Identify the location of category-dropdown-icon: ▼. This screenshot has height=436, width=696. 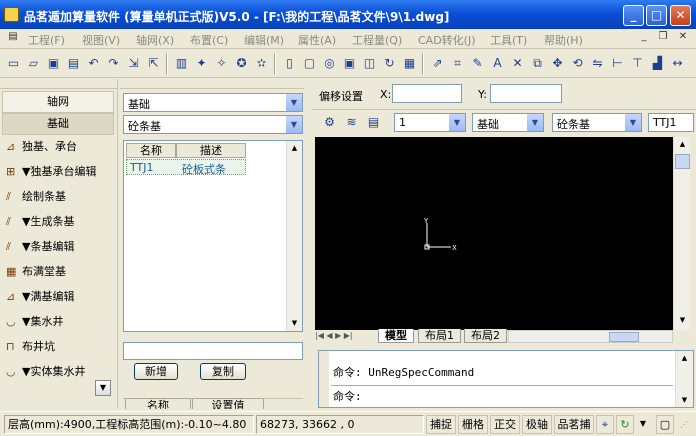
(294, 102).